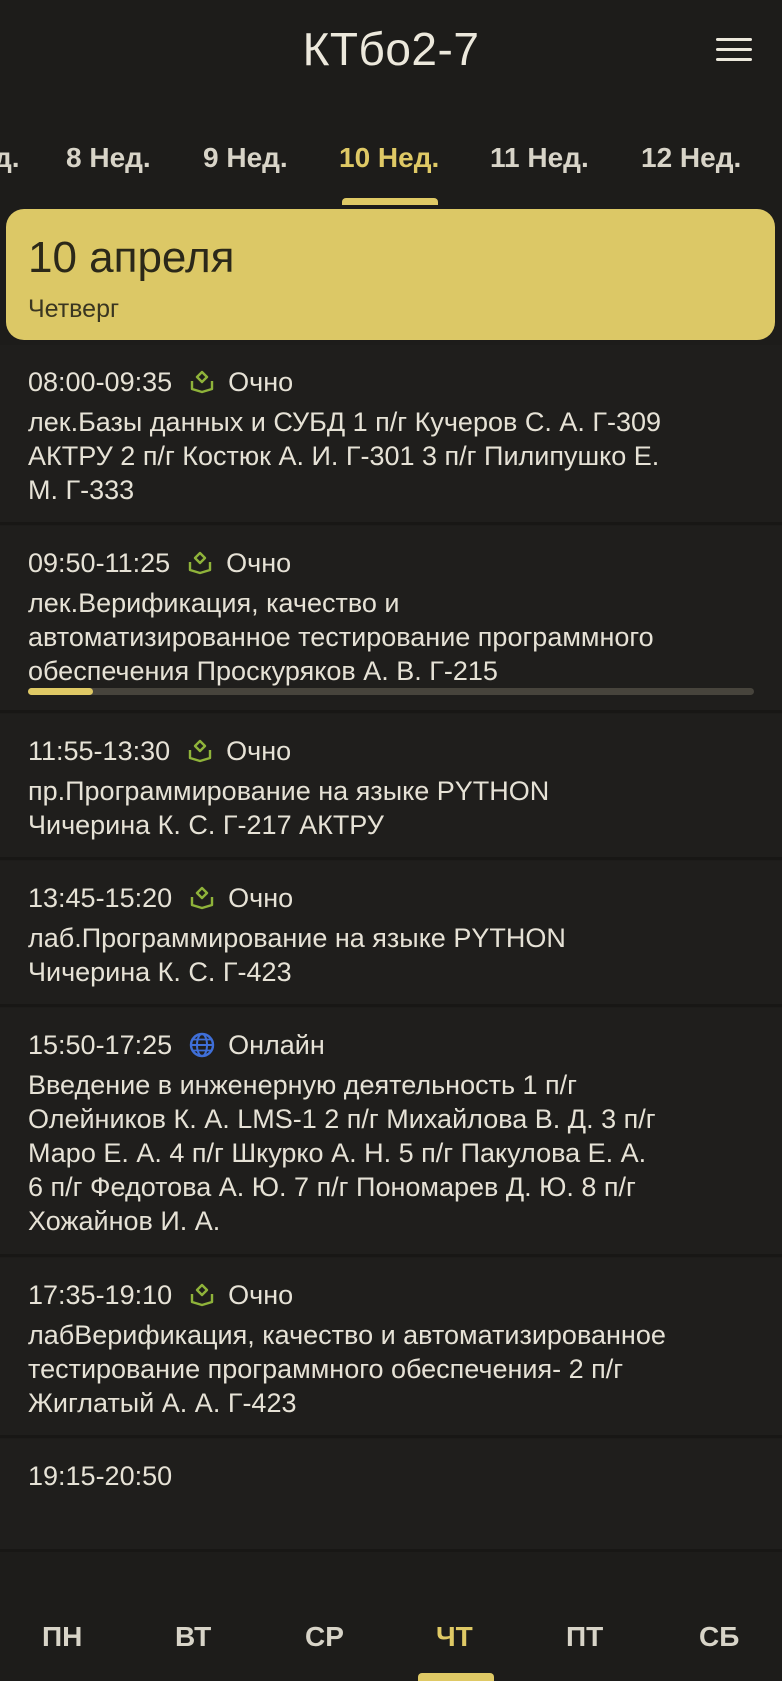  I want to click on day-tab-thu: ЧТ, so click(454, 1637).